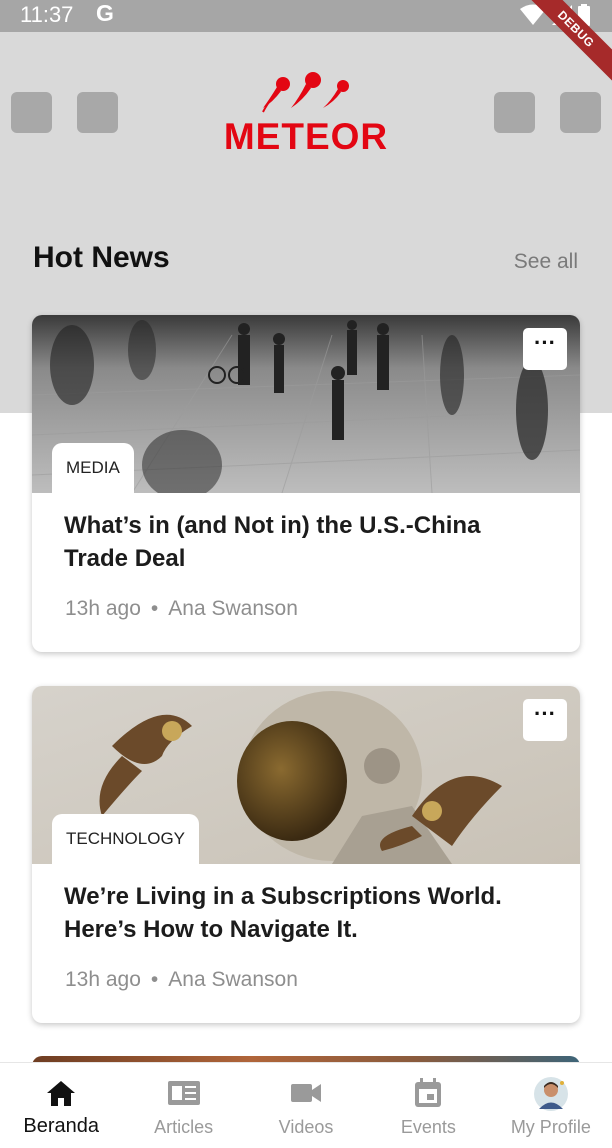  I want to click on nav-label: Events, so click(428, 1127).